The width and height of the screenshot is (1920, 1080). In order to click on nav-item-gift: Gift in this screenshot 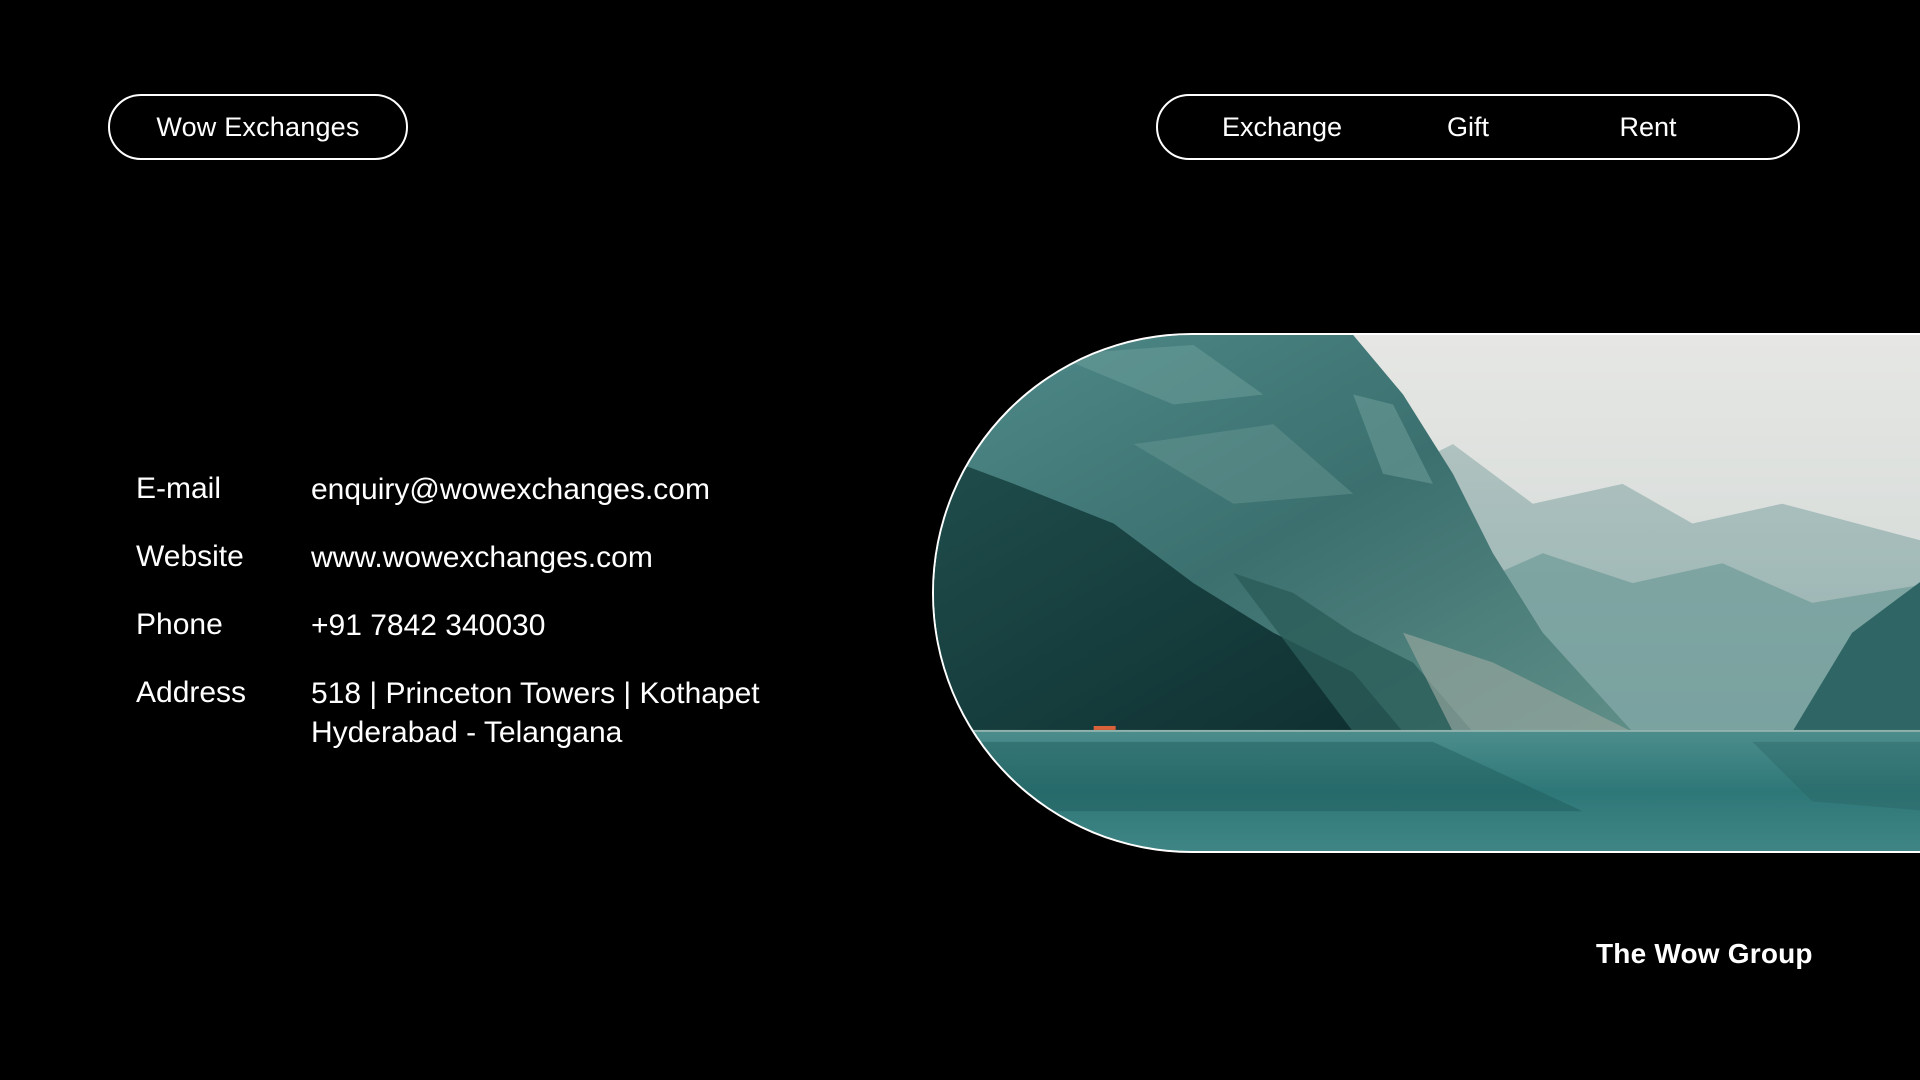, I will do `click(1468, 127)`.